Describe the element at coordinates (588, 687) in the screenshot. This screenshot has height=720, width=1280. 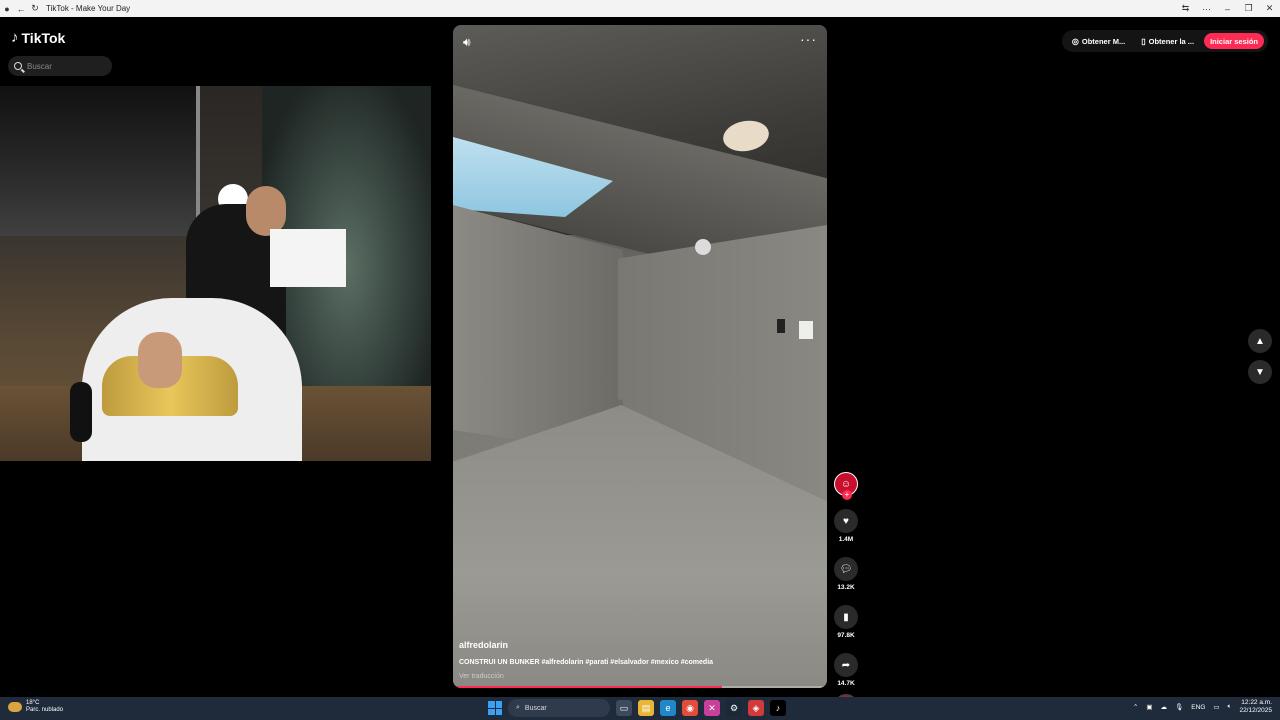
I see `video-progress-fill` at that location.